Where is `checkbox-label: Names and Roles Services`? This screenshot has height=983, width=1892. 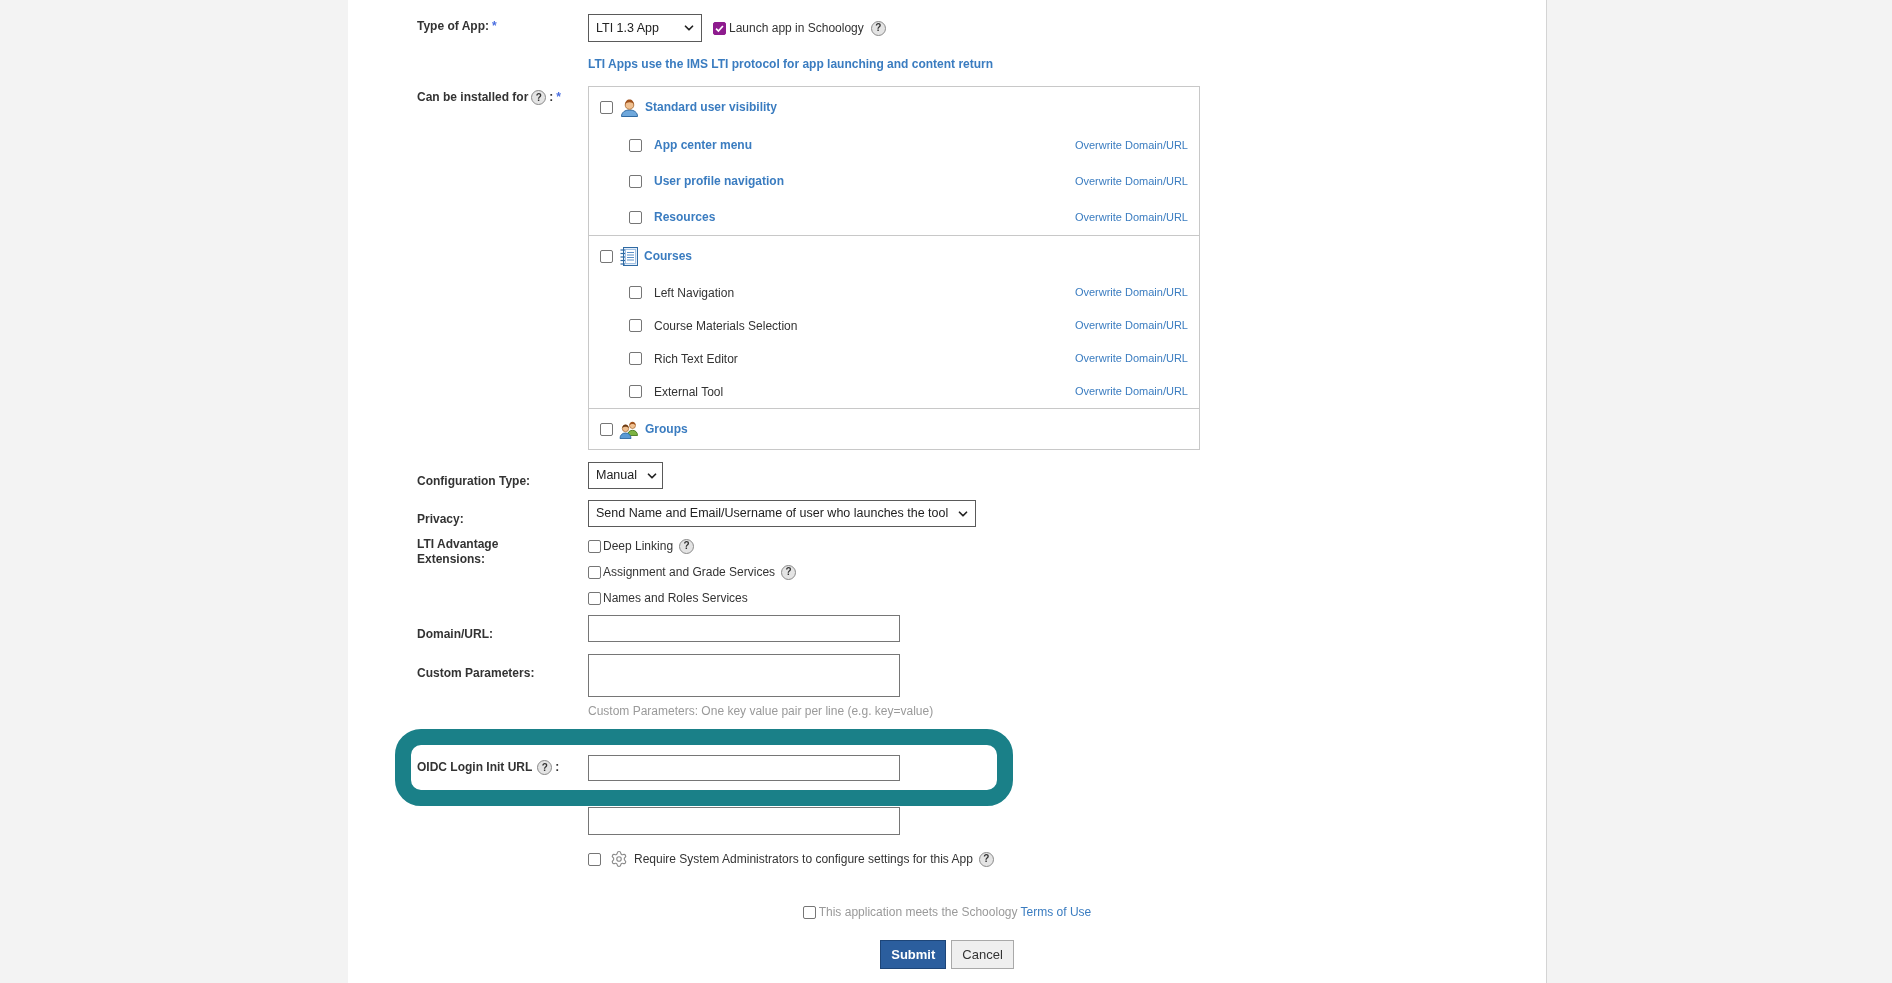
checkbox-label: Names and Roles Services is located at coordinates (675, 598).